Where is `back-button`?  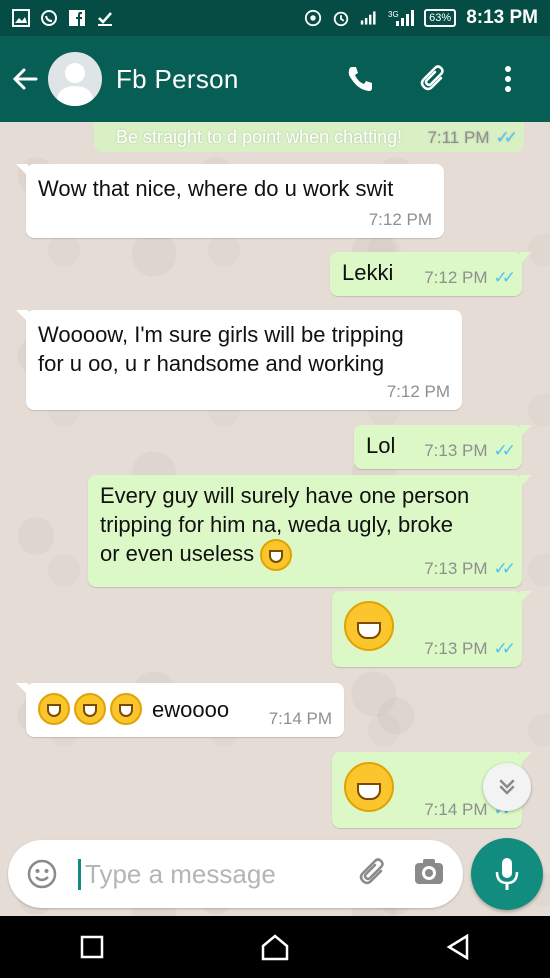
back-button is located at coordinates (25, 79).